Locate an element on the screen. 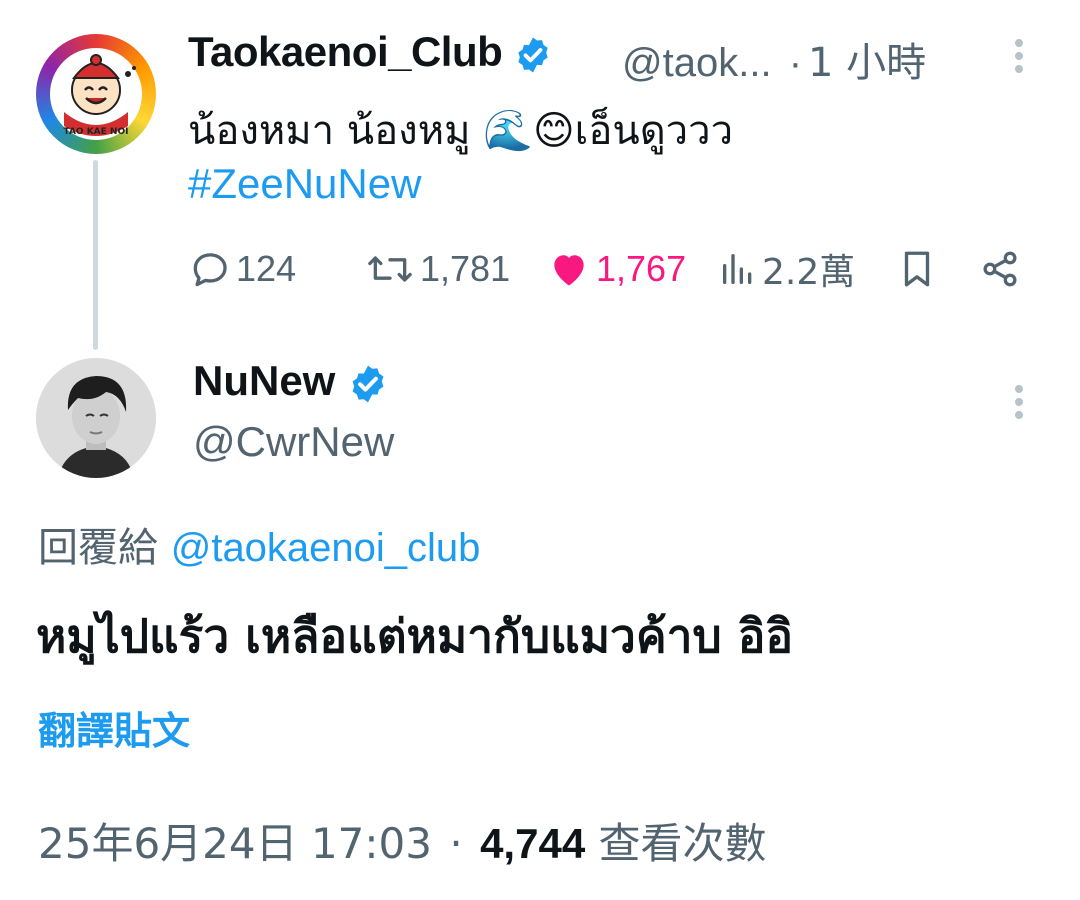  views-button: 2.2萬 is located at coordinates (786, 269).